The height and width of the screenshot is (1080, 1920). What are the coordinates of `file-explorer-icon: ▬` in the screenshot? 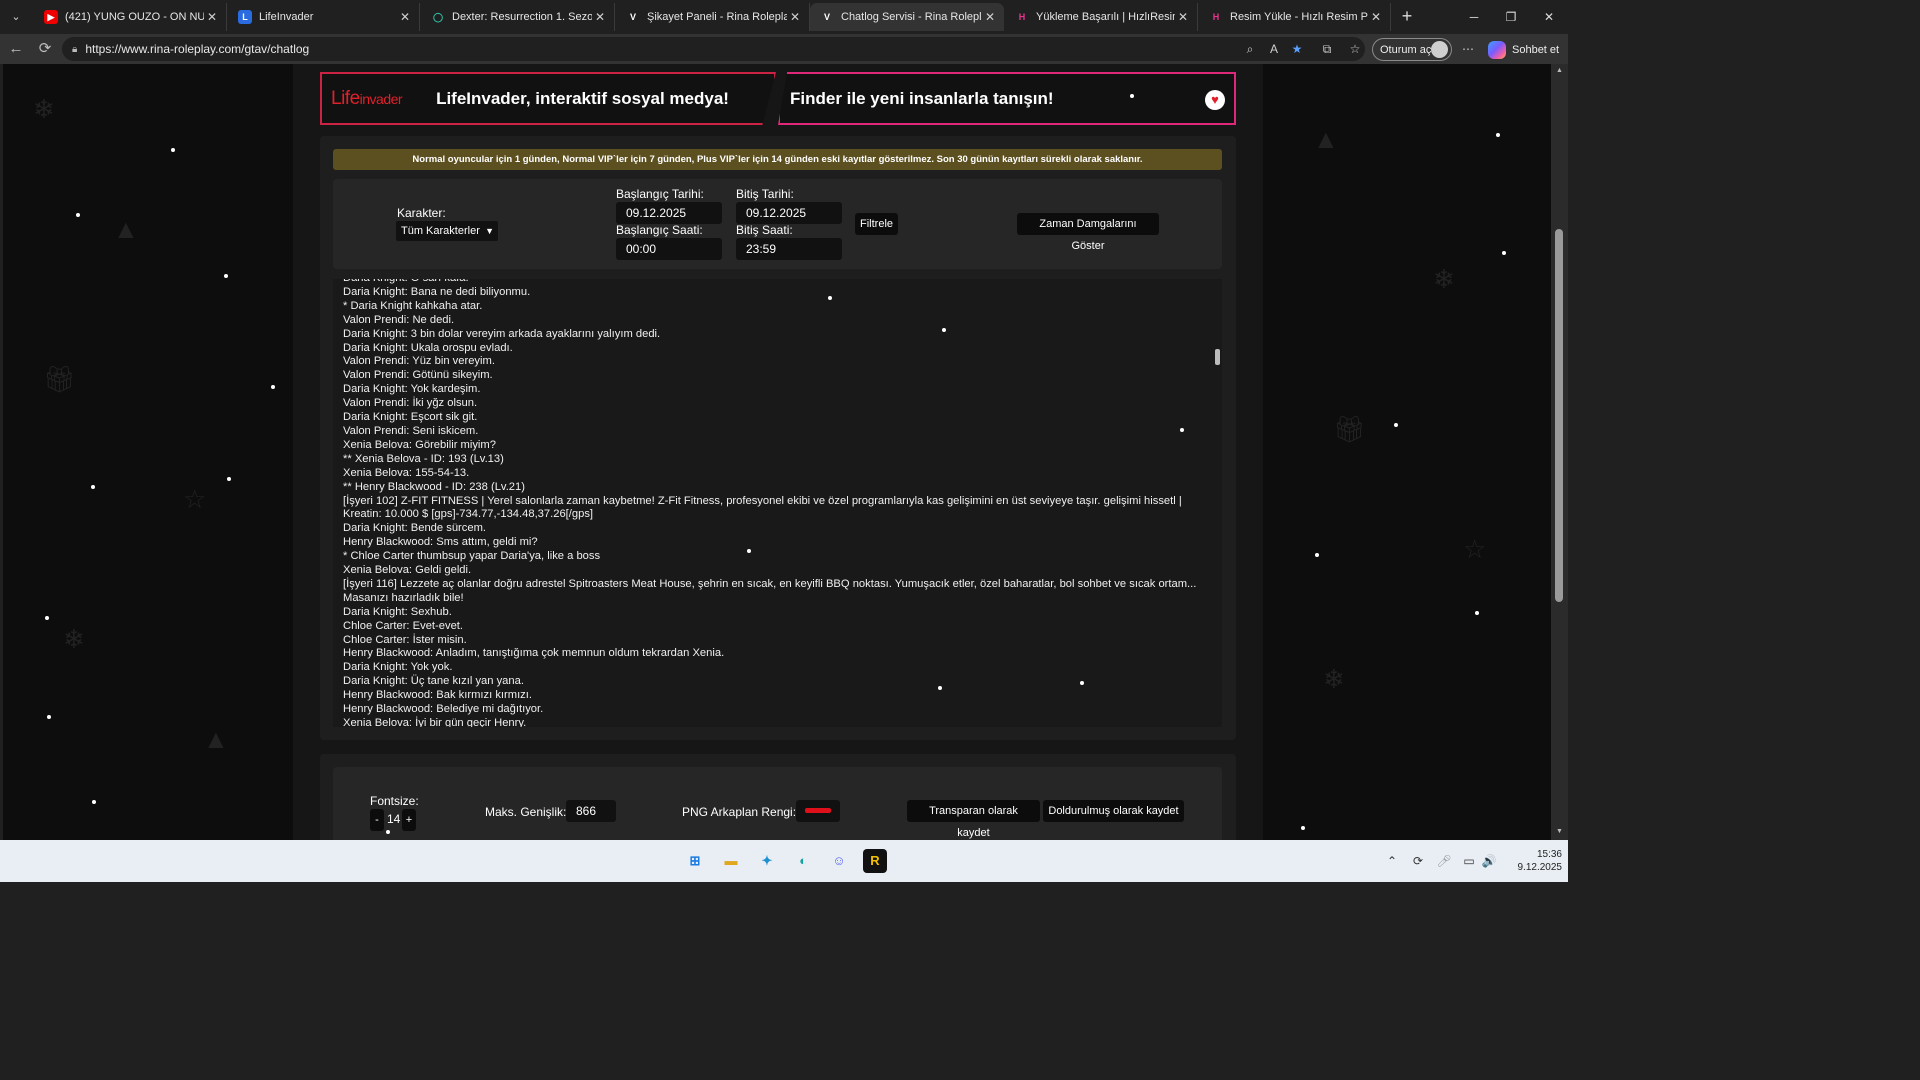 It's located at (731, 861).